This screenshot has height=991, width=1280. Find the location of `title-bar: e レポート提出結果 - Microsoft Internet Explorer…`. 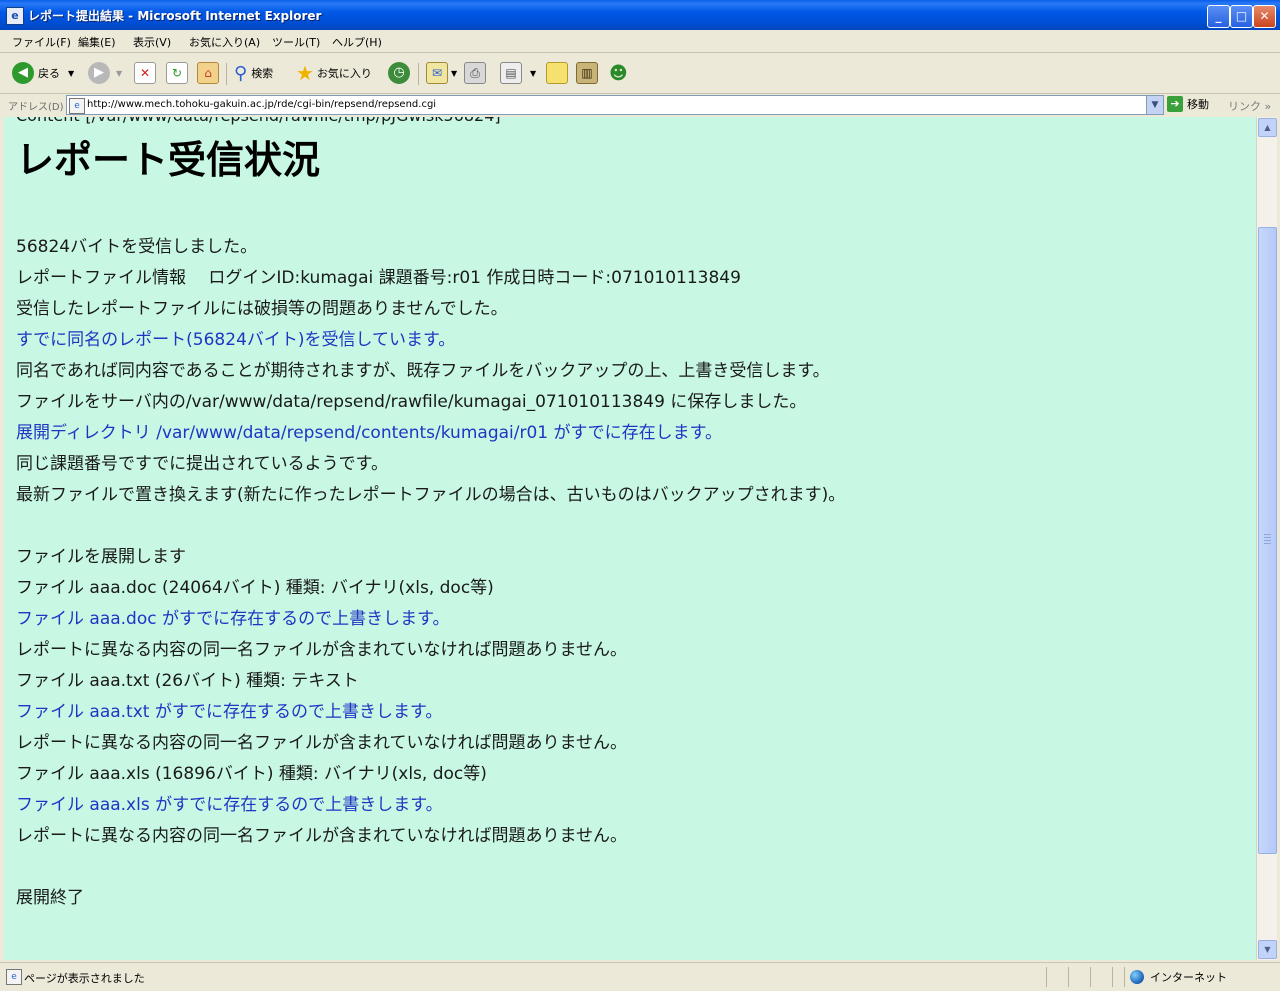

title-bar: e レポート提出結果 - Microsoft Internet Explorer… is located at coordinates (640, 15).